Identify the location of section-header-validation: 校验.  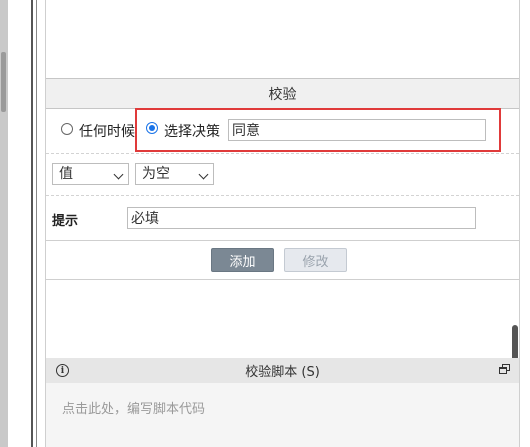
(282, 93).